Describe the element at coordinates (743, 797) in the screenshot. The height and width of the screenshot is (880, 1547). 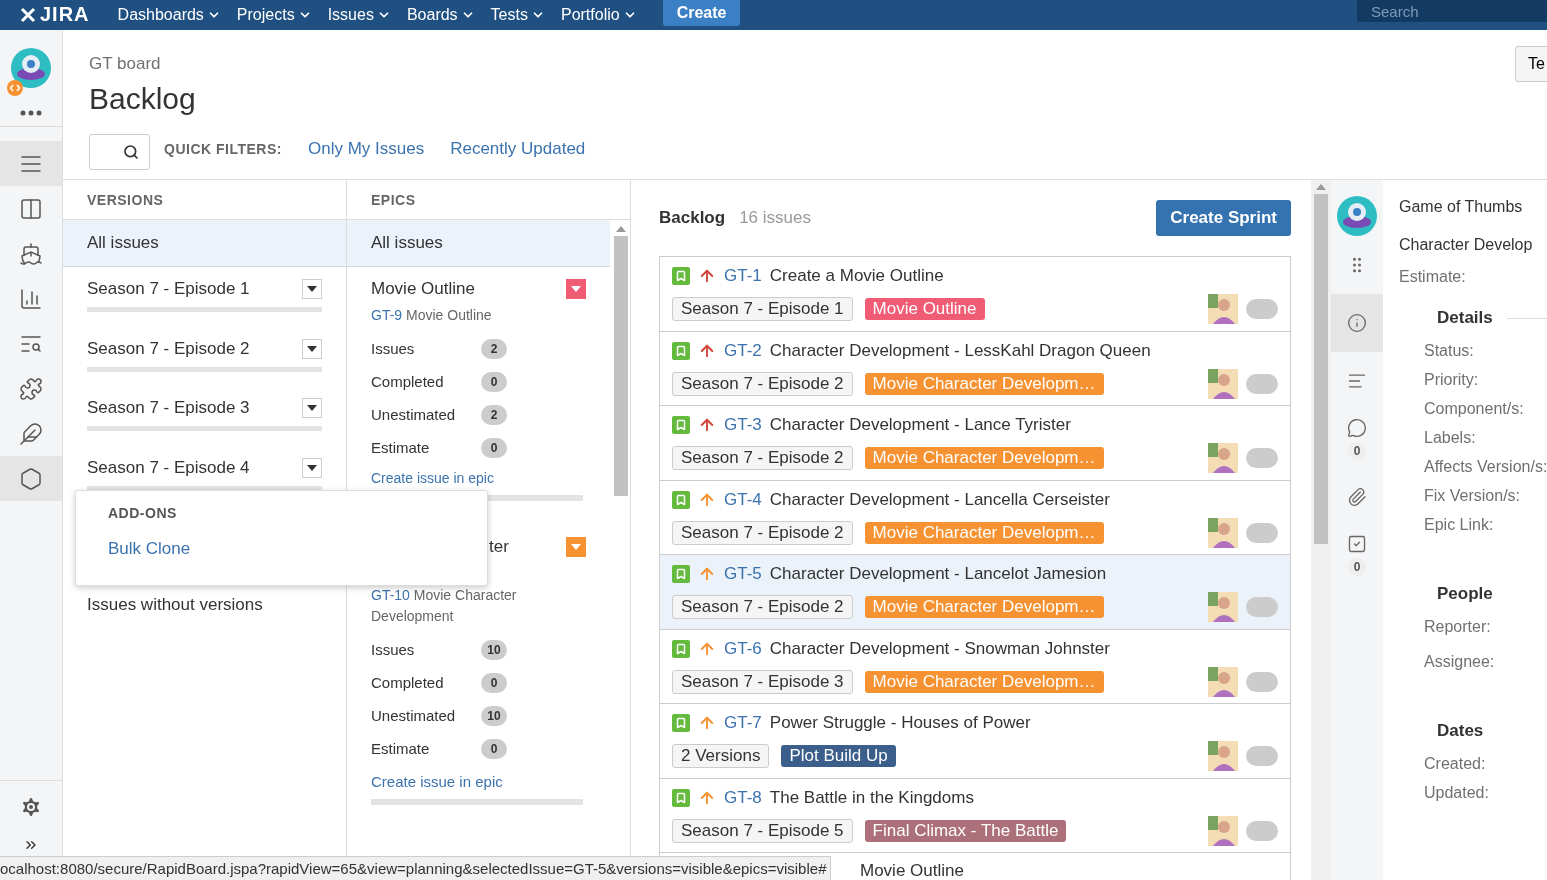
I see `issue-key: GT-8` at that location.